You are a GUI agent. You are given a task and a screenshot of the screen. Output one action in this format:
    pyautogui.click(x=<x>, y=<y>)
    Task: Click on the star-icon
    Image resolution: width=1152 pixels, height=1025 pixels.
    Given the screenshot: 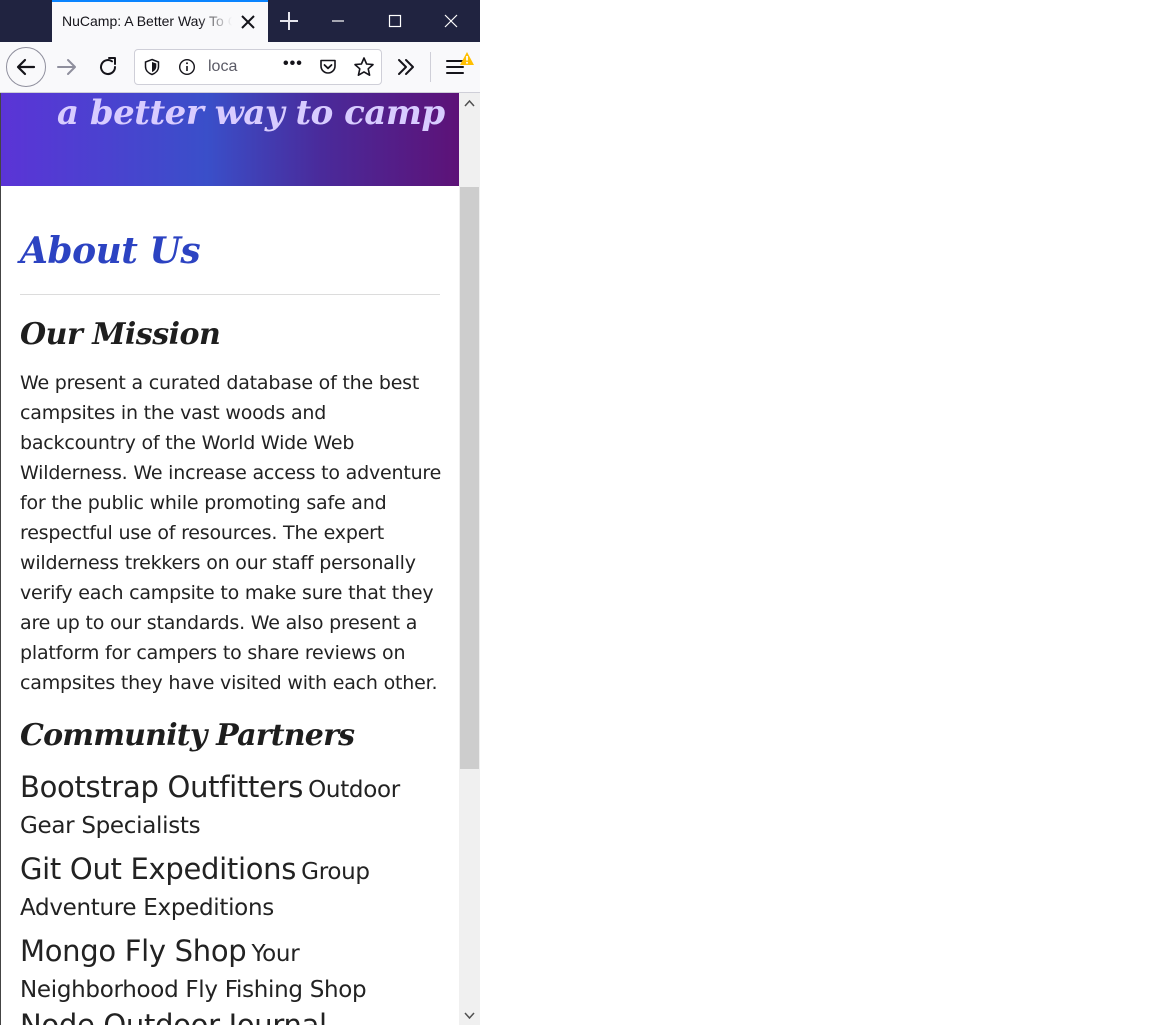 What is the action you would take?
    pyautogui.click(x=364, y=67)
    